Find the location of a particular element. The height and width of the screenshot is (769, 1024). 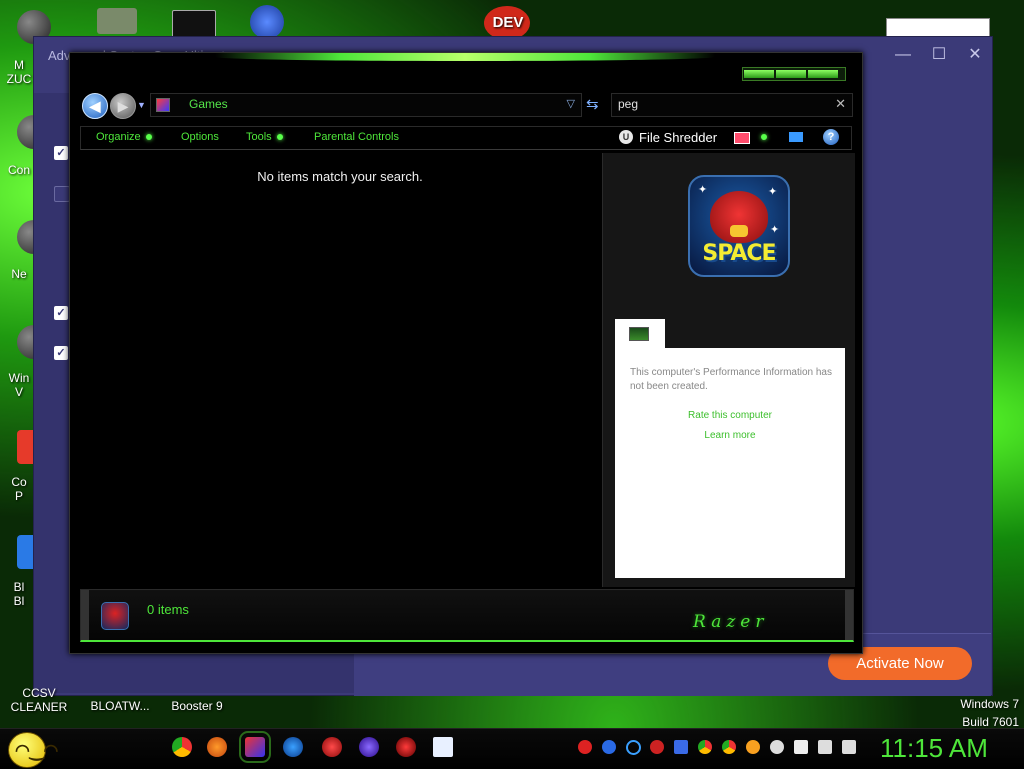

clear-search-icon: ✕ is located at coordinates (840, 104).